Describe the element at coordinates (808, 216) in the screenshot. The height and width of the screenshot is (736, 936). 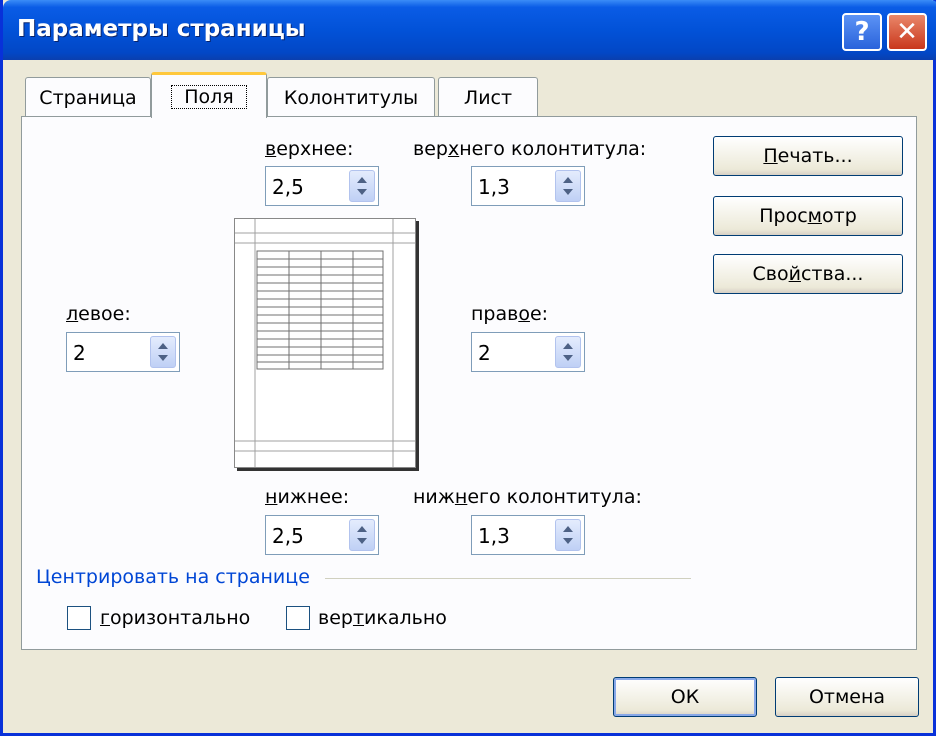
I see `preview-button: Прос м отр` at that location.